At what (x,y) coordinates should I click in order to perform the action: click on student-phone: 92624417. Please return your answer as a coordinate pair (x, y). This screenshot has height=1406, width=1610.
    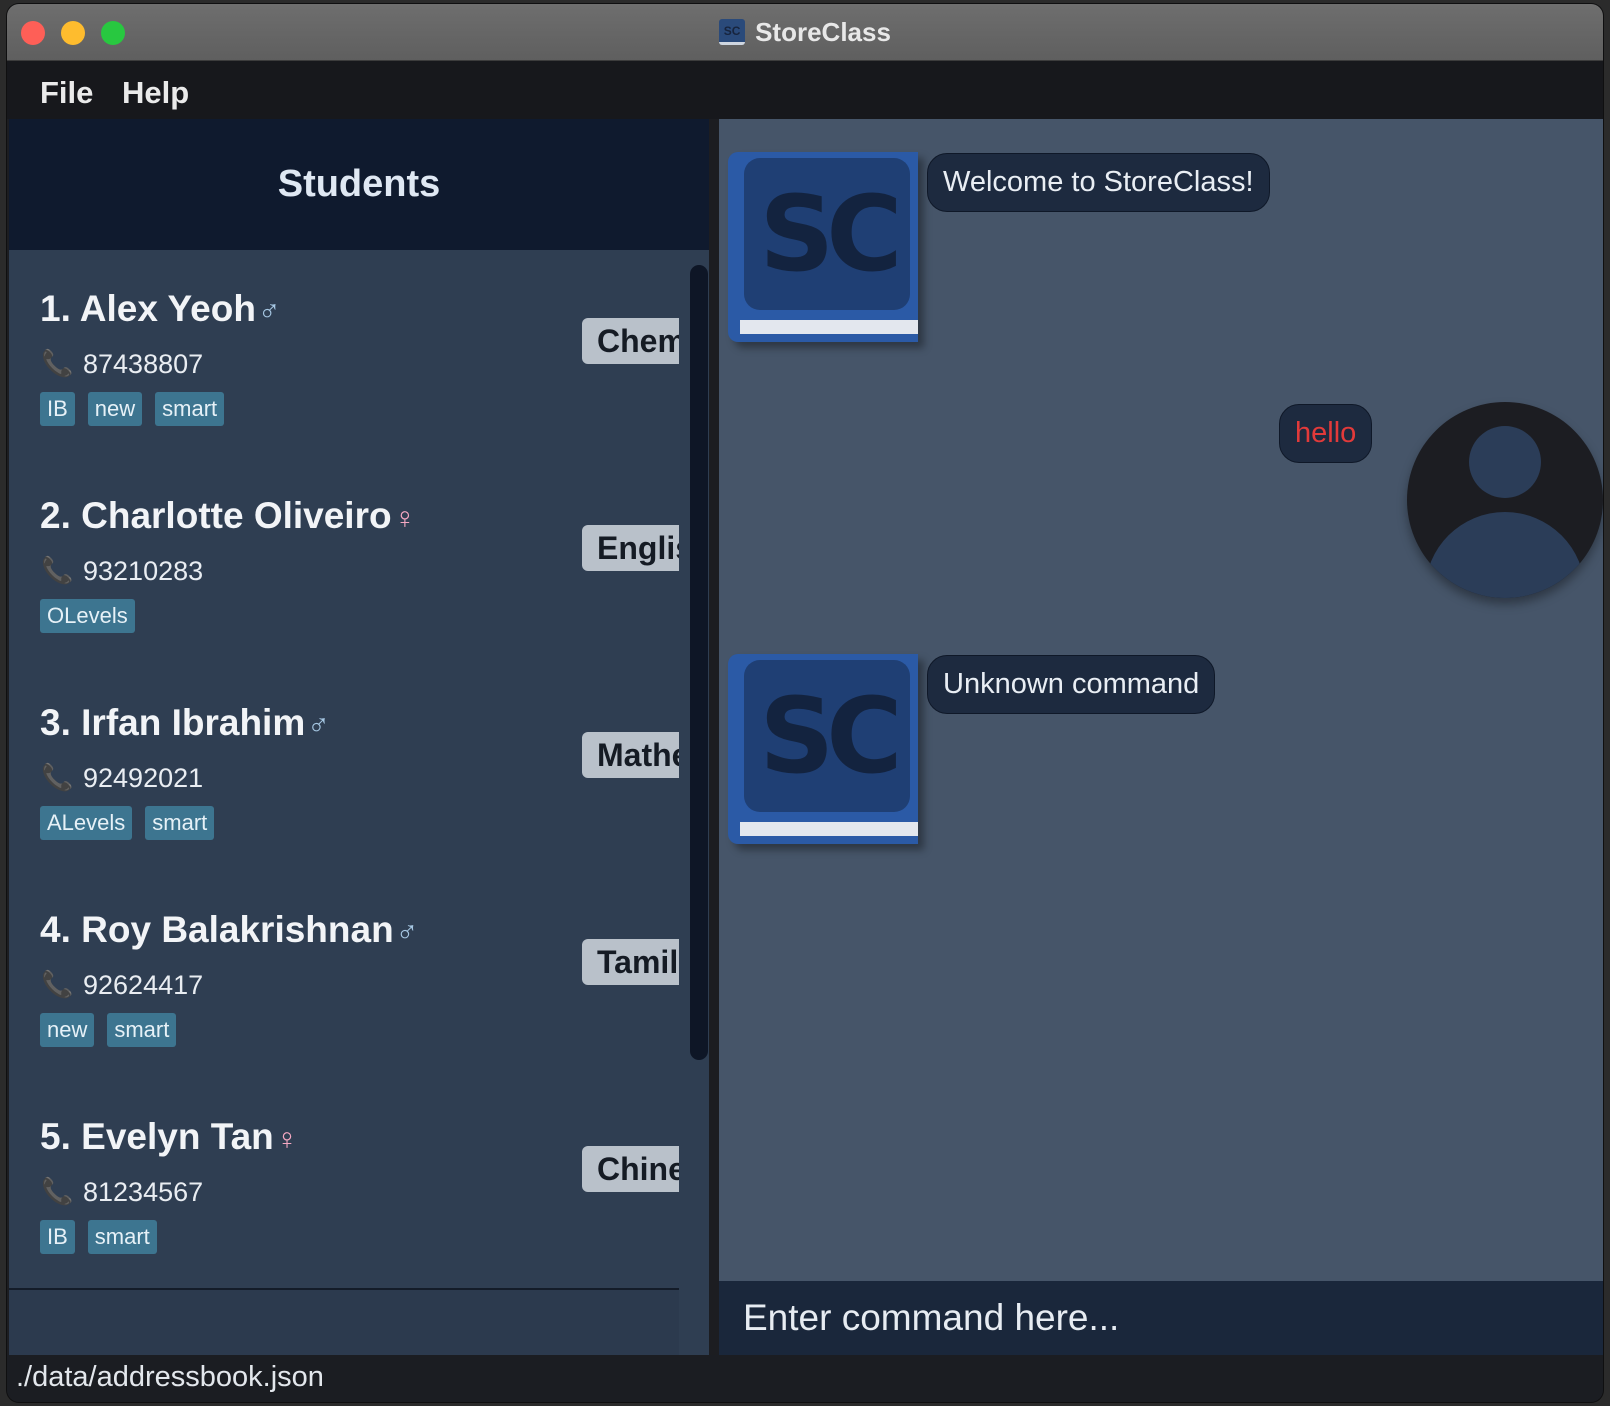
    Looking at the image, I should click on (143, 985).